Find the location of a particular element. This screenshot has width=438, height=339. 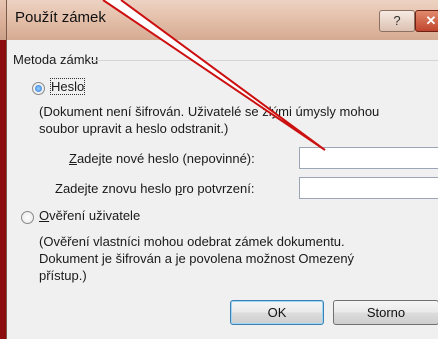

user-auth-note-line3: přístup.) is located at coordinates (63, 275).